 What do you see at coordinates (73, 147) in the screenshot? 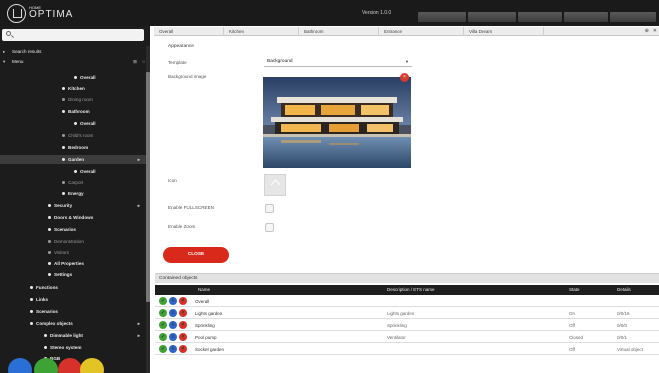
I see `sidebar-item-bedroom: Bedroom` at bounding box center [73, 147].